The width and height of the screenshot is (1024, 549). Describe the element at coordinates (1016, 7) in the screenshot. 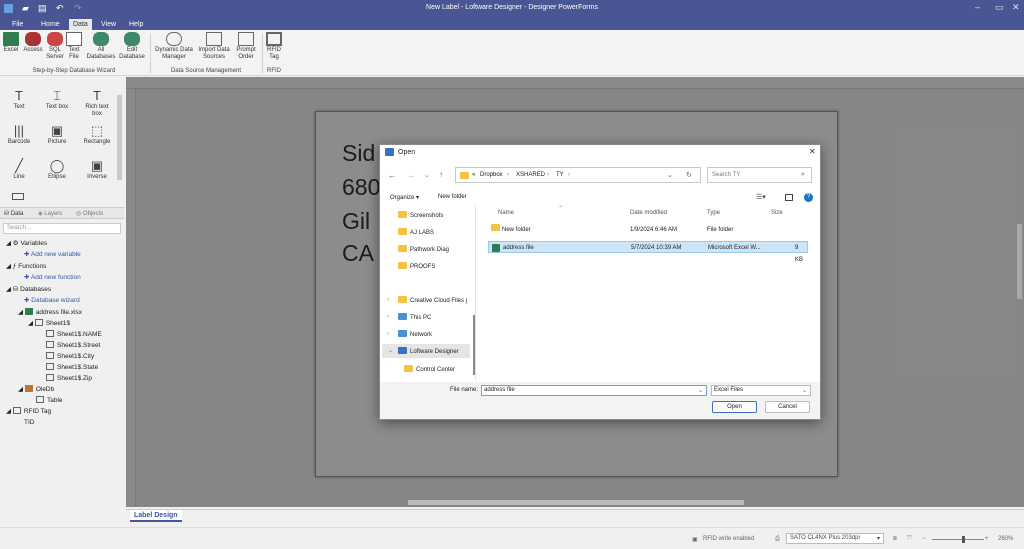

I see `close-window-icon: ✕` at that location.